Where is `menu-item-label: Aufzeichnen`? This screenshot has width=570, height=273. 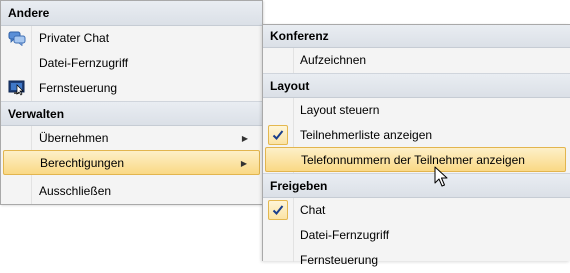
menu-item-label: Aufzeichnen is located at coordinates (333, 60).